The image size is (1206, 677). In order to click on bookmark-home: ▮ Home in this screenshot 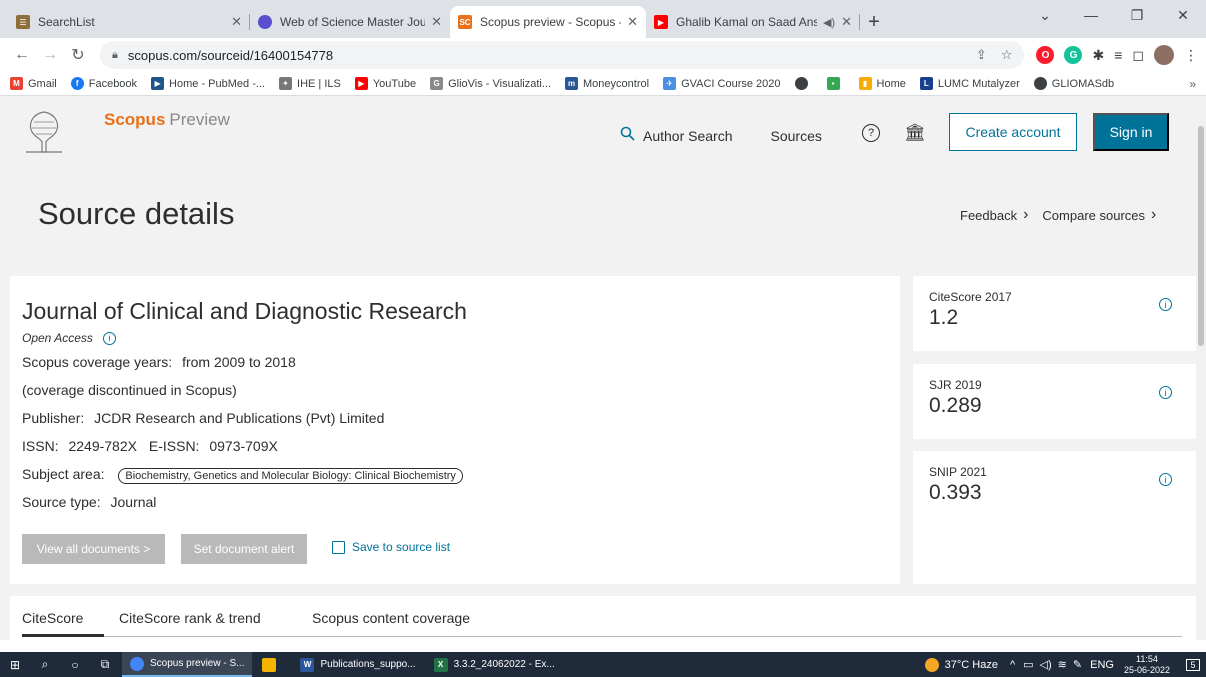, I will do `click(882, 83)`.